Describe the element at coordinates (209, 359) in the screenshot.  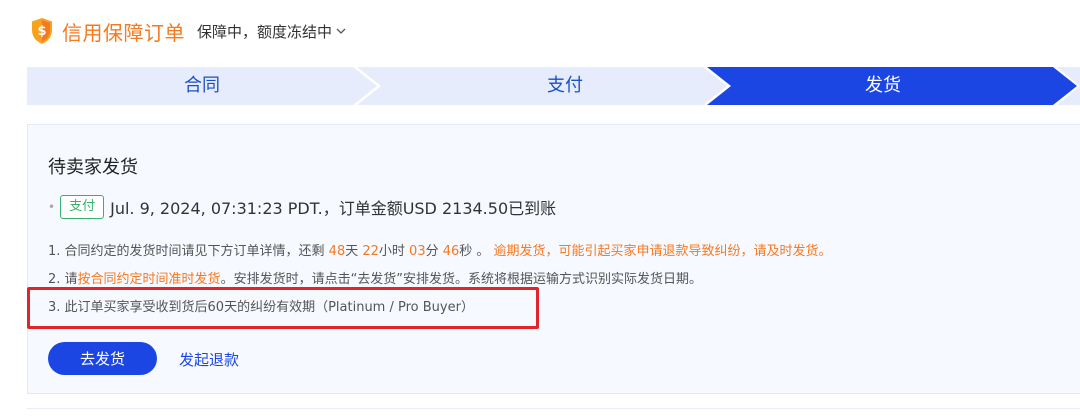
I see `request-refund-link: 发起退款` at that location.